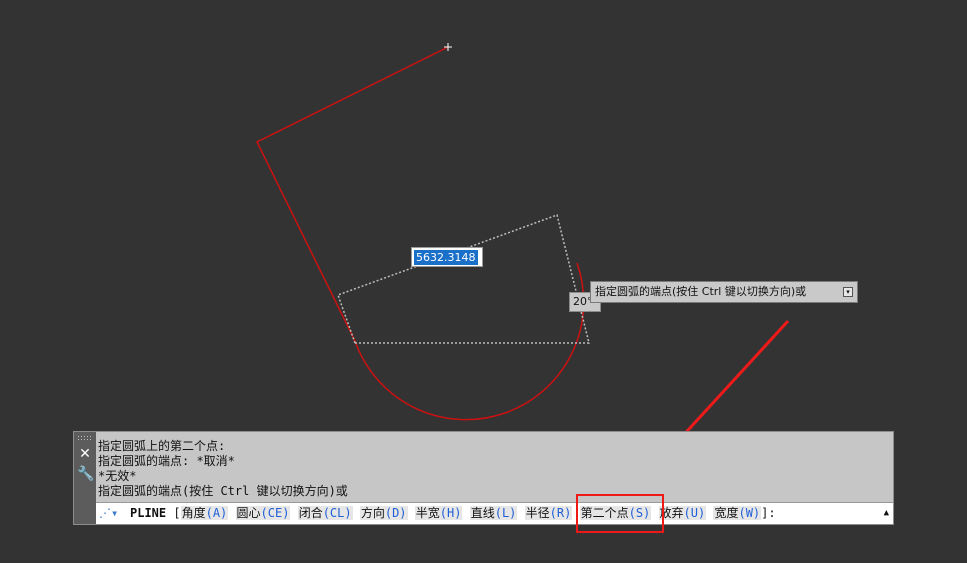 The height and width of the screenshot is (563, 967). I want to click on option-center: 圆心(CE), so click(263, 513).